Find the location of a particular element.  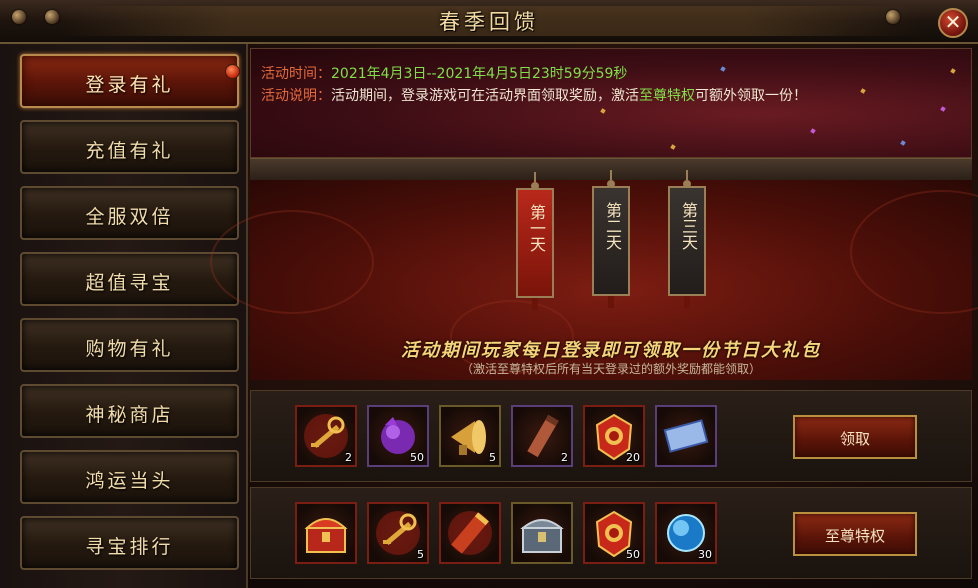

sidebar-item-login-gift: 登录有礼 is located at coordinates (130, 81).